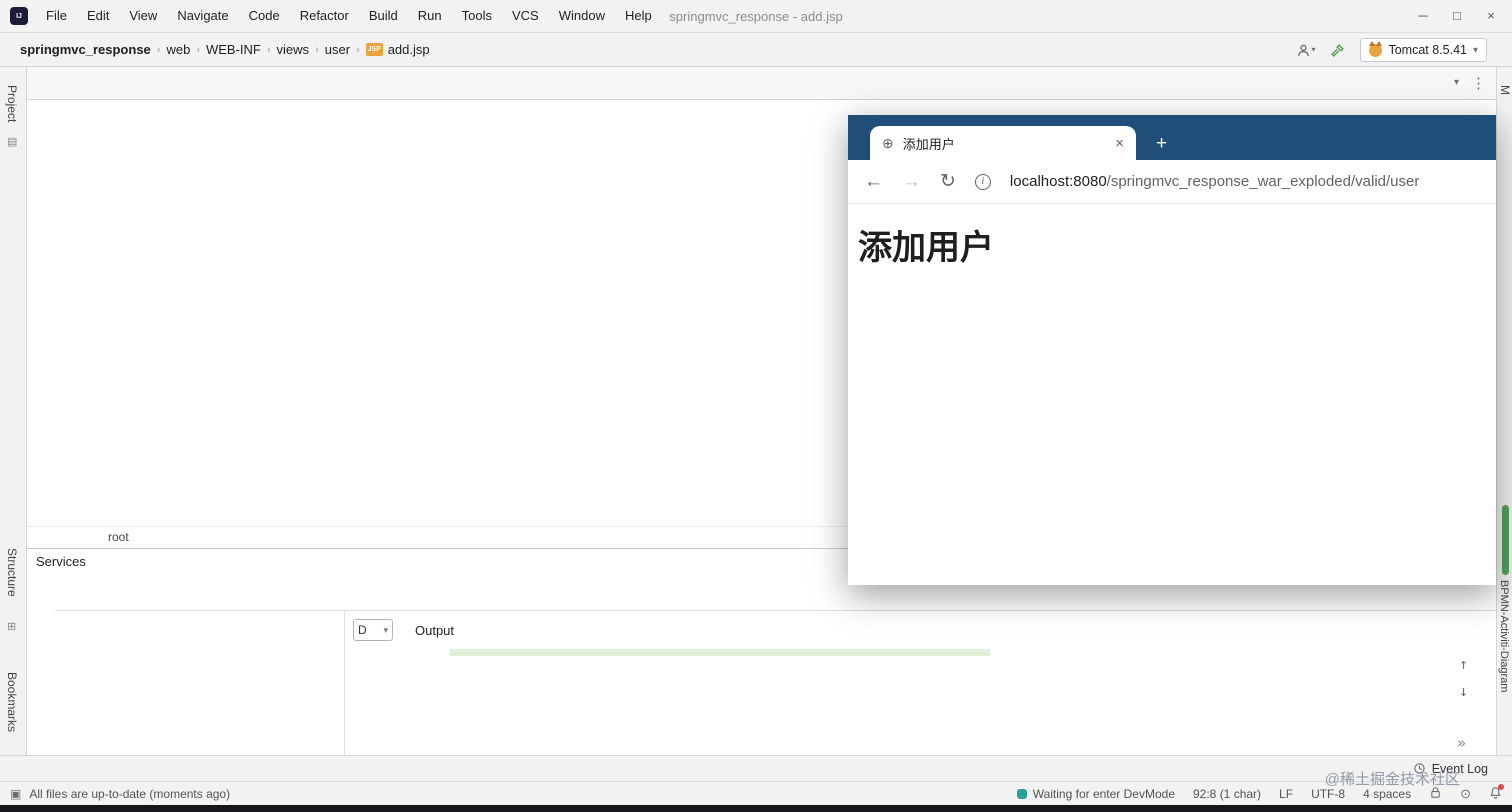 The image size is (1512, 812). What do you see at coordinates (1496, 792) in the screenshot?
I see `notifications-bell-icon` at bounding box center [1496, 792].